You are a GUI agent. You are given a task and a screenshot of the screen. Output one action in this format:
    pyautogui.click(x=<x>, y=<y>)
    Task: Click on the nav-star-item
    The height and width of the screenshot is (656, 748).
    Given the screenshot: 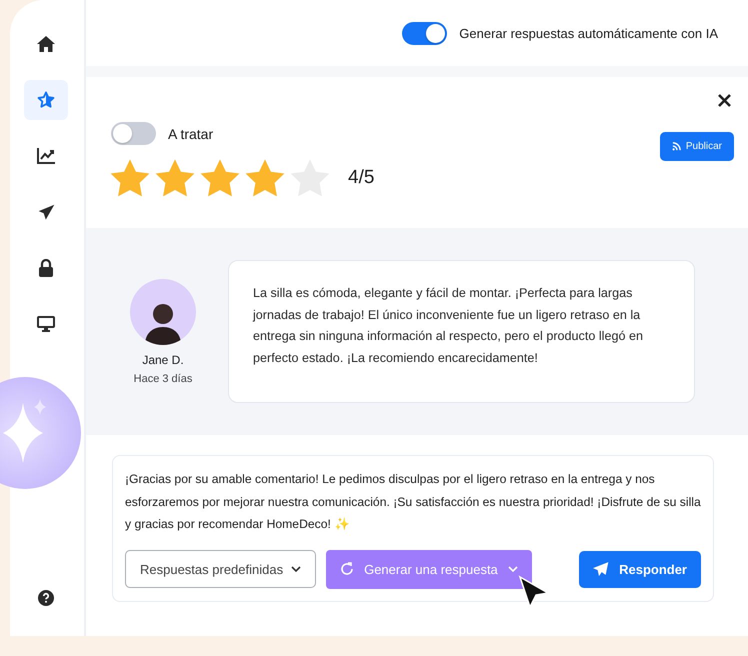 What is the action you would take?
    pyautogui.click(x=46, y=100)
    